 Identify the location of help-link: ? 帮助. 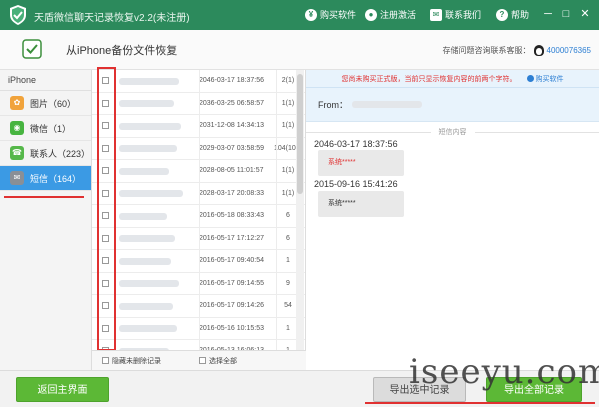
(512, 14).